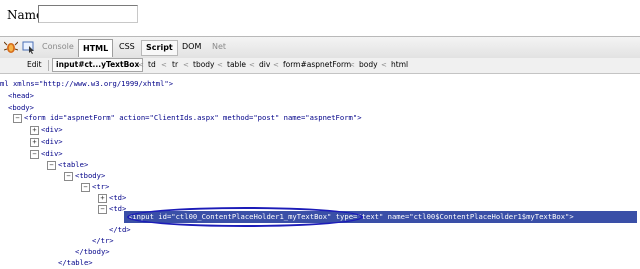 This screenshot has width=640, height=269. I want to click on breadcrumb-item-html: html, so click(399, 65).